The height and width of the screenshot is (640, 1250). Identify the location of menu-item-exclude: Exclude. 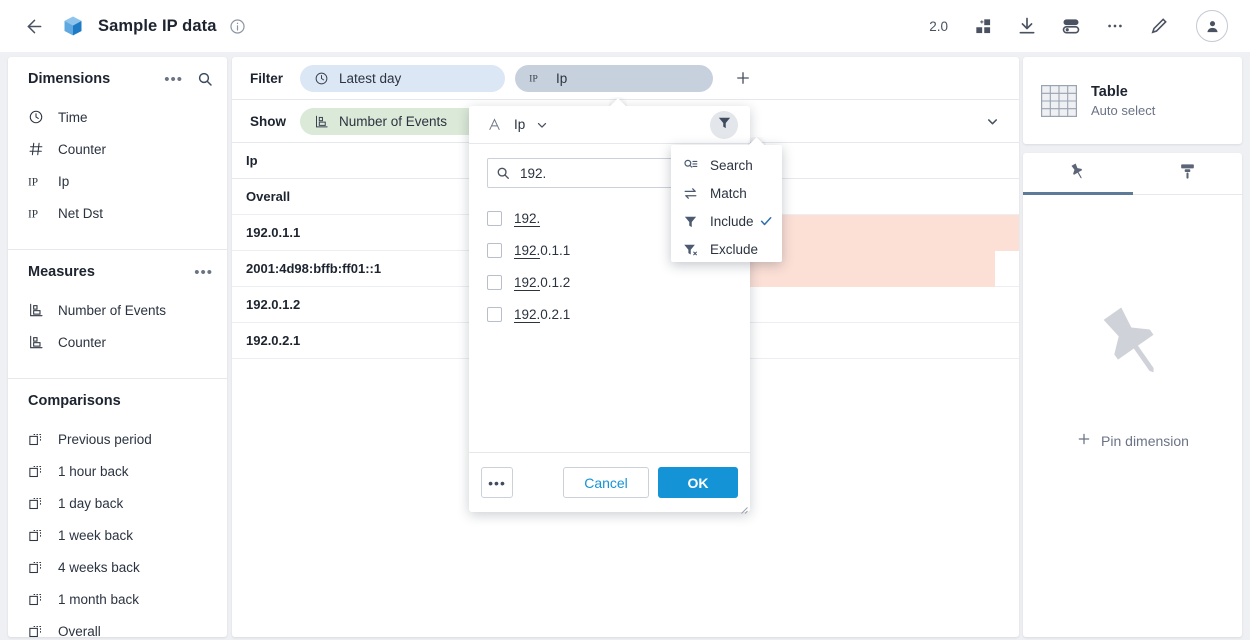
(726, 249).